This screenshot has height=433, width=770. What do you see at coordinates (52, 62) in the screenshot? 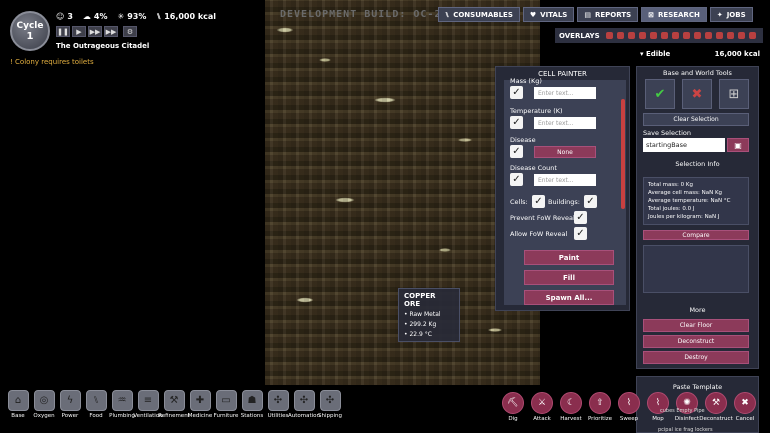
I see `colony-alert: ! Colony requires toilets` at bounding box center [52, 62].